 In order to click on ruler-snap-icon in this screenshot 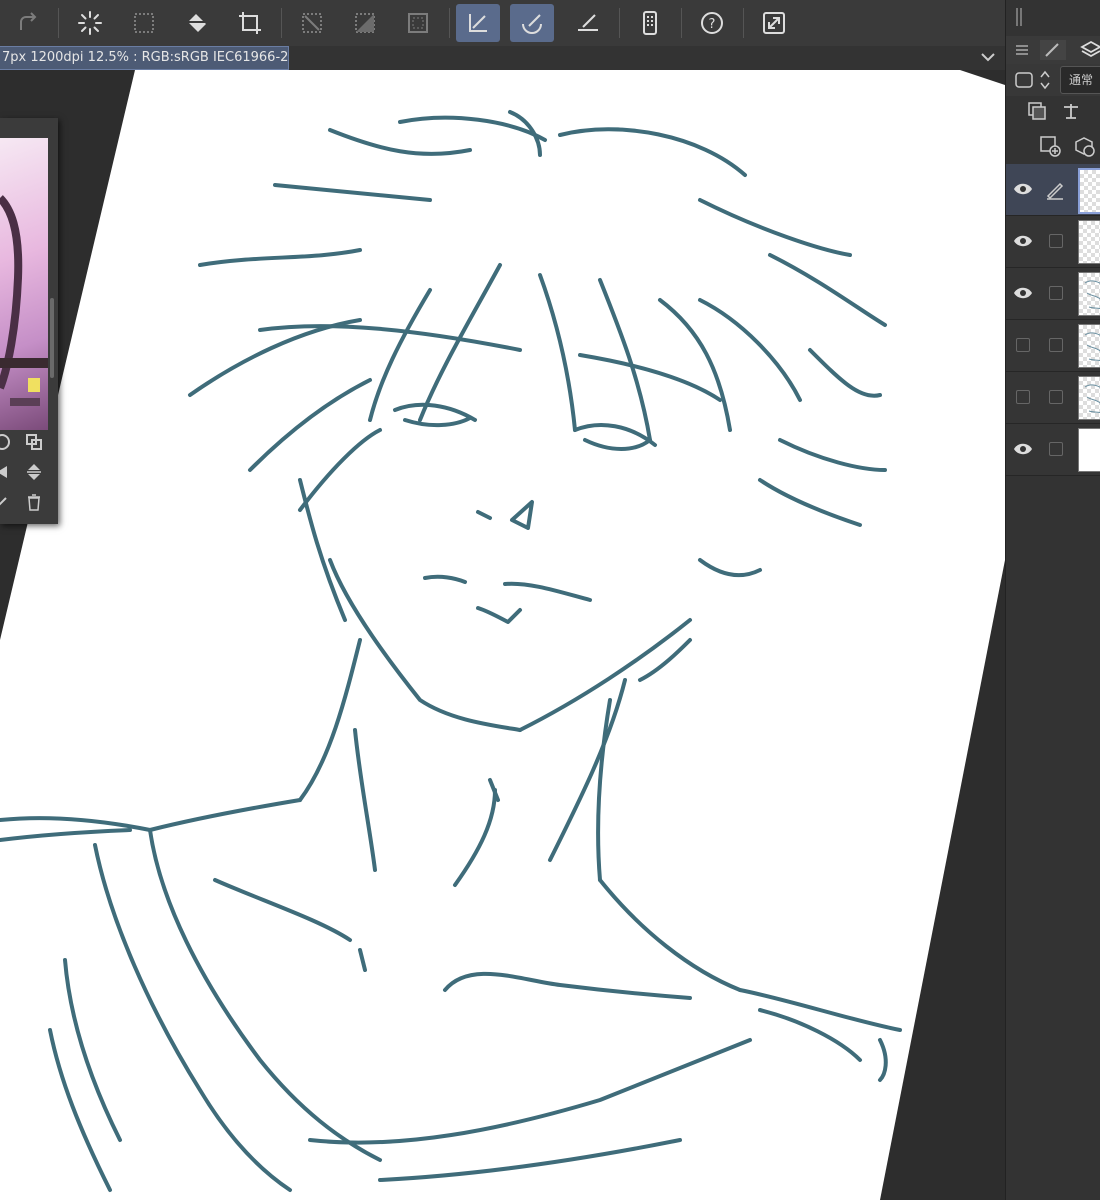, I will do `click(478, 23)`.